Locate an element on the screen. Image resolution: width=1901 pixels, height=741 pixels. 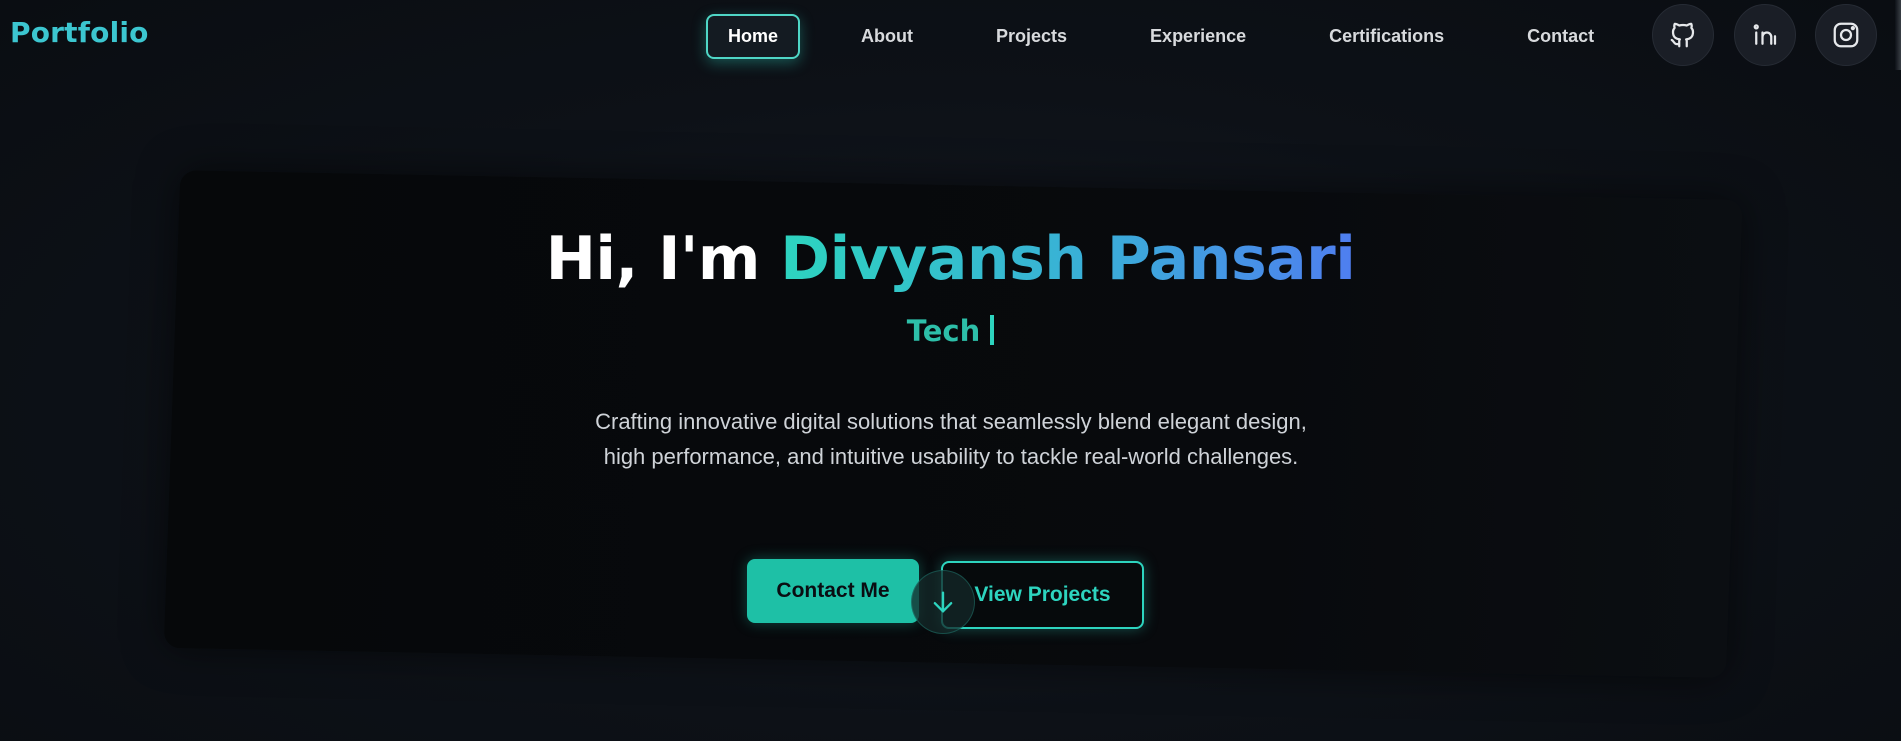
nav-link-home: Home is located at coordinates (753, 36).